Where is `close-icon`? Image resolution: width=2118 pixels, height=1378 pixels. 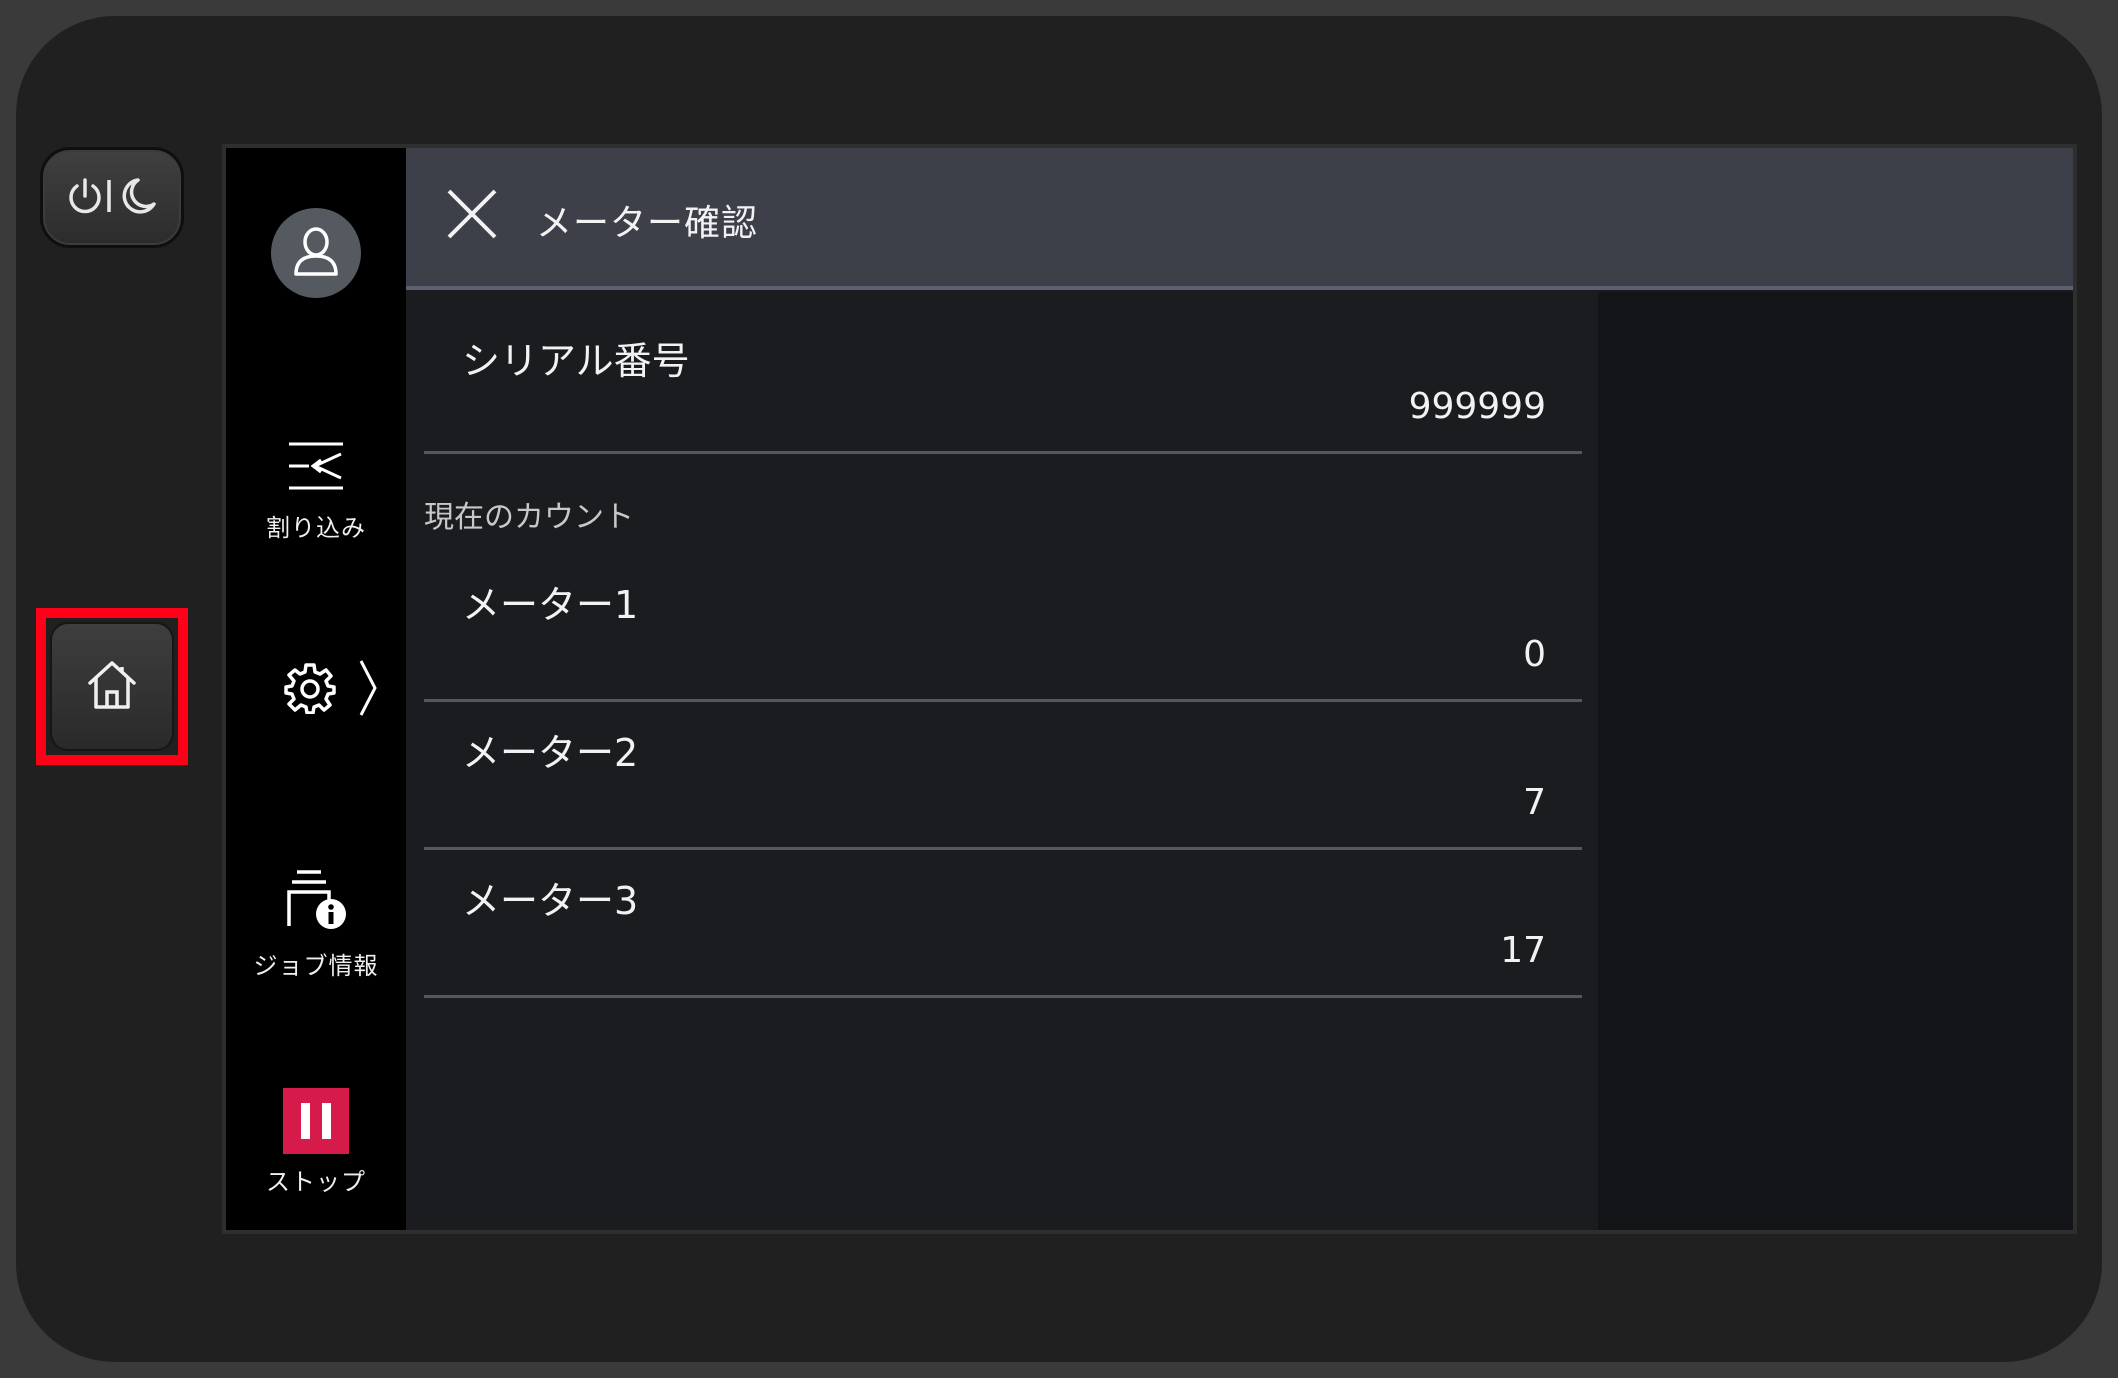 close-icon is located at coordinates (472, 216).